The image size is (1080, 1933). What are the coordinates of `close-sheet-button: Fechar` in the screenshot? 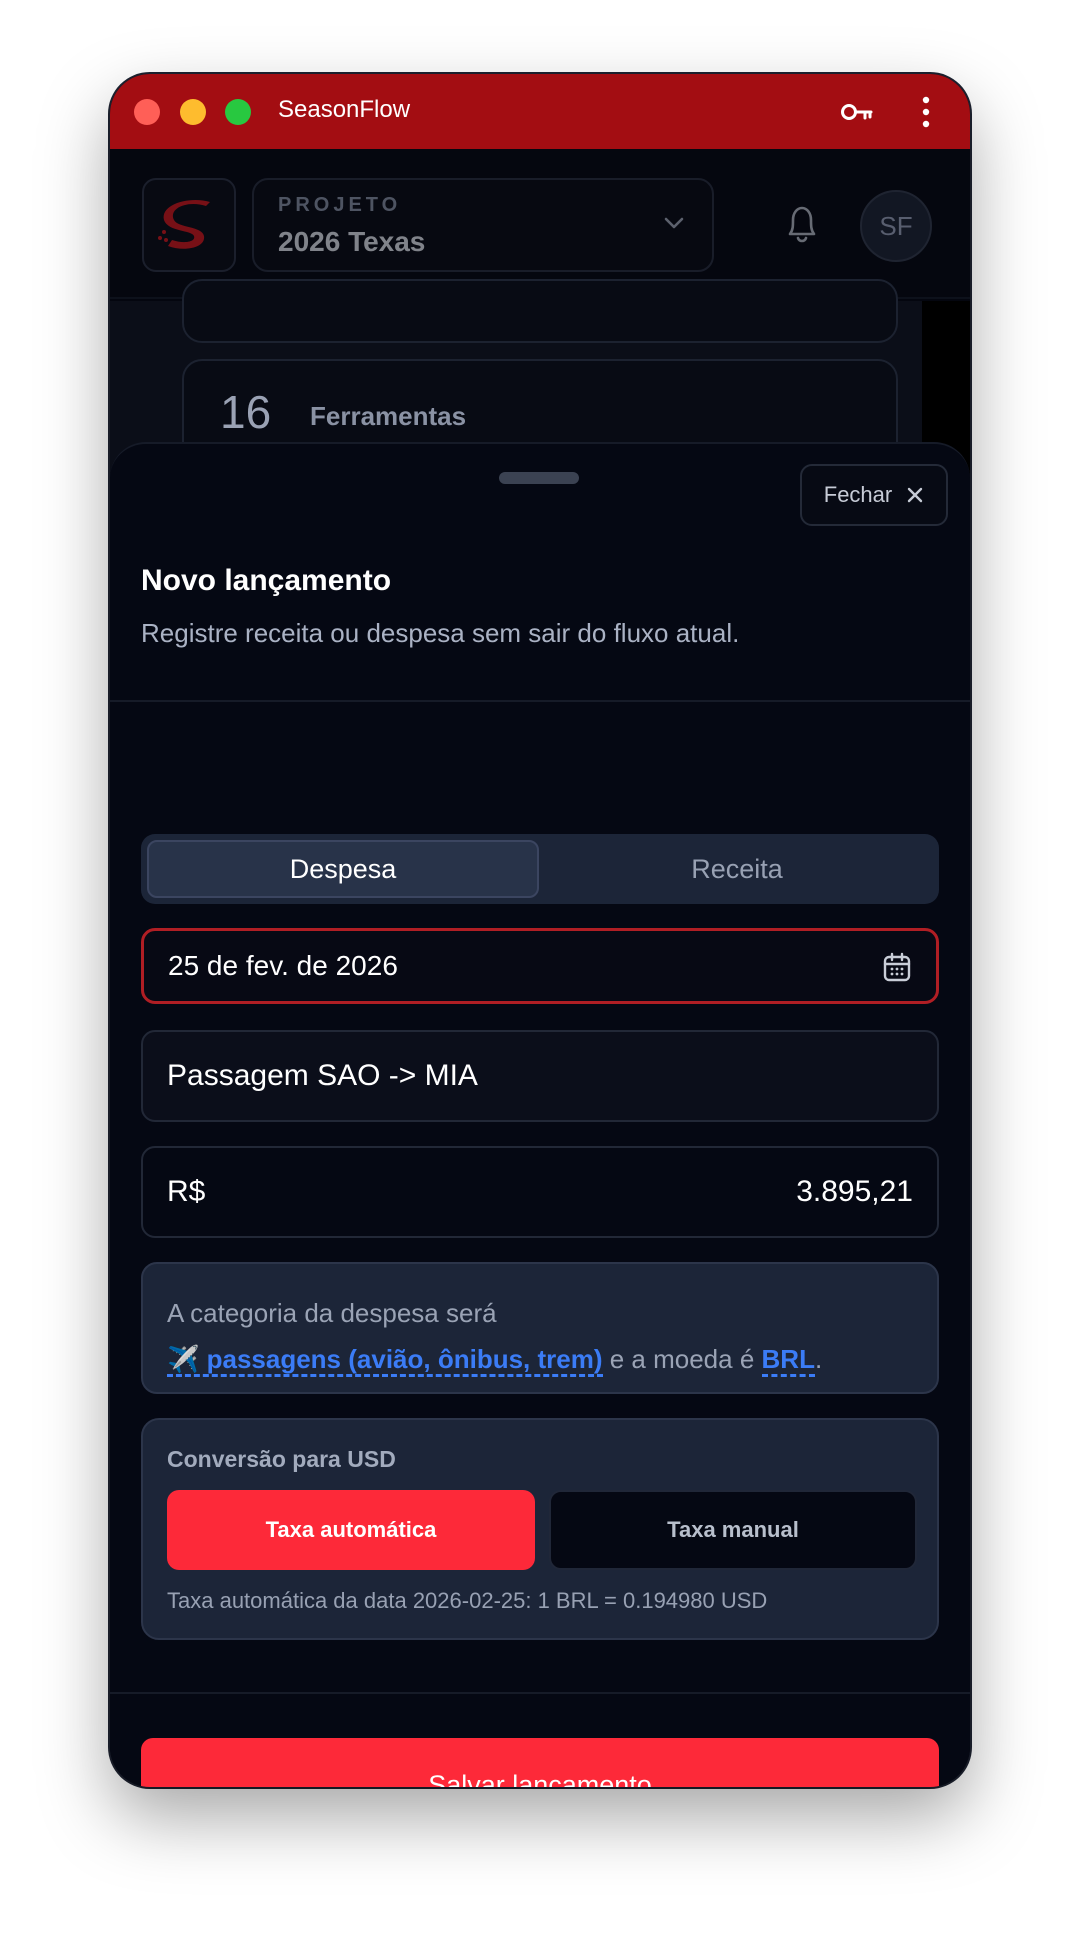 It's located at (874, 495).